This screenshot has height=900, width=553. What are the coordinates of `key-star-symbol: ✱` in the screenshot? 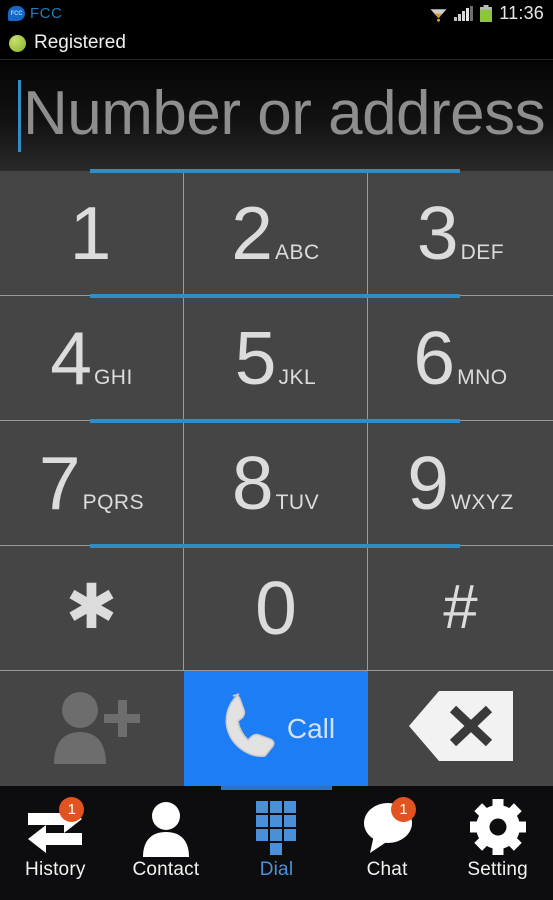 It's located at (91, 607).